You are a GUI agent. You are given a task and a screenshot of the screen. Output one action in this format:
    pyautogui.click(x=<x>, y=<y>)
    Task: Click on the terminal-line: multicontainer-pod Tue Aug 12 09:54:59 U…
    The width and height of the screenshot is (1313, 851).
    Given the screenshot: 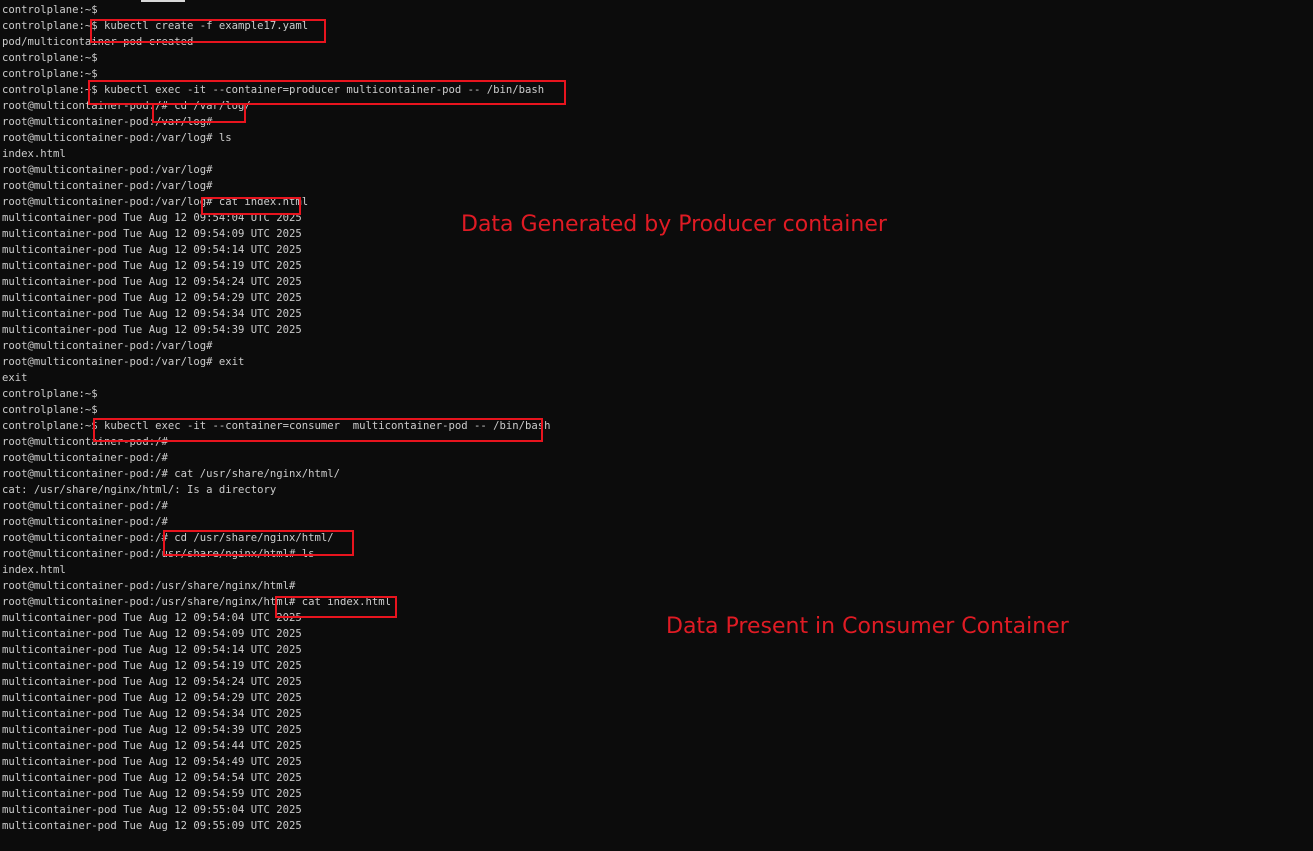 What is the action you would take?
    pyautogui.click(x=152, y=794)
    